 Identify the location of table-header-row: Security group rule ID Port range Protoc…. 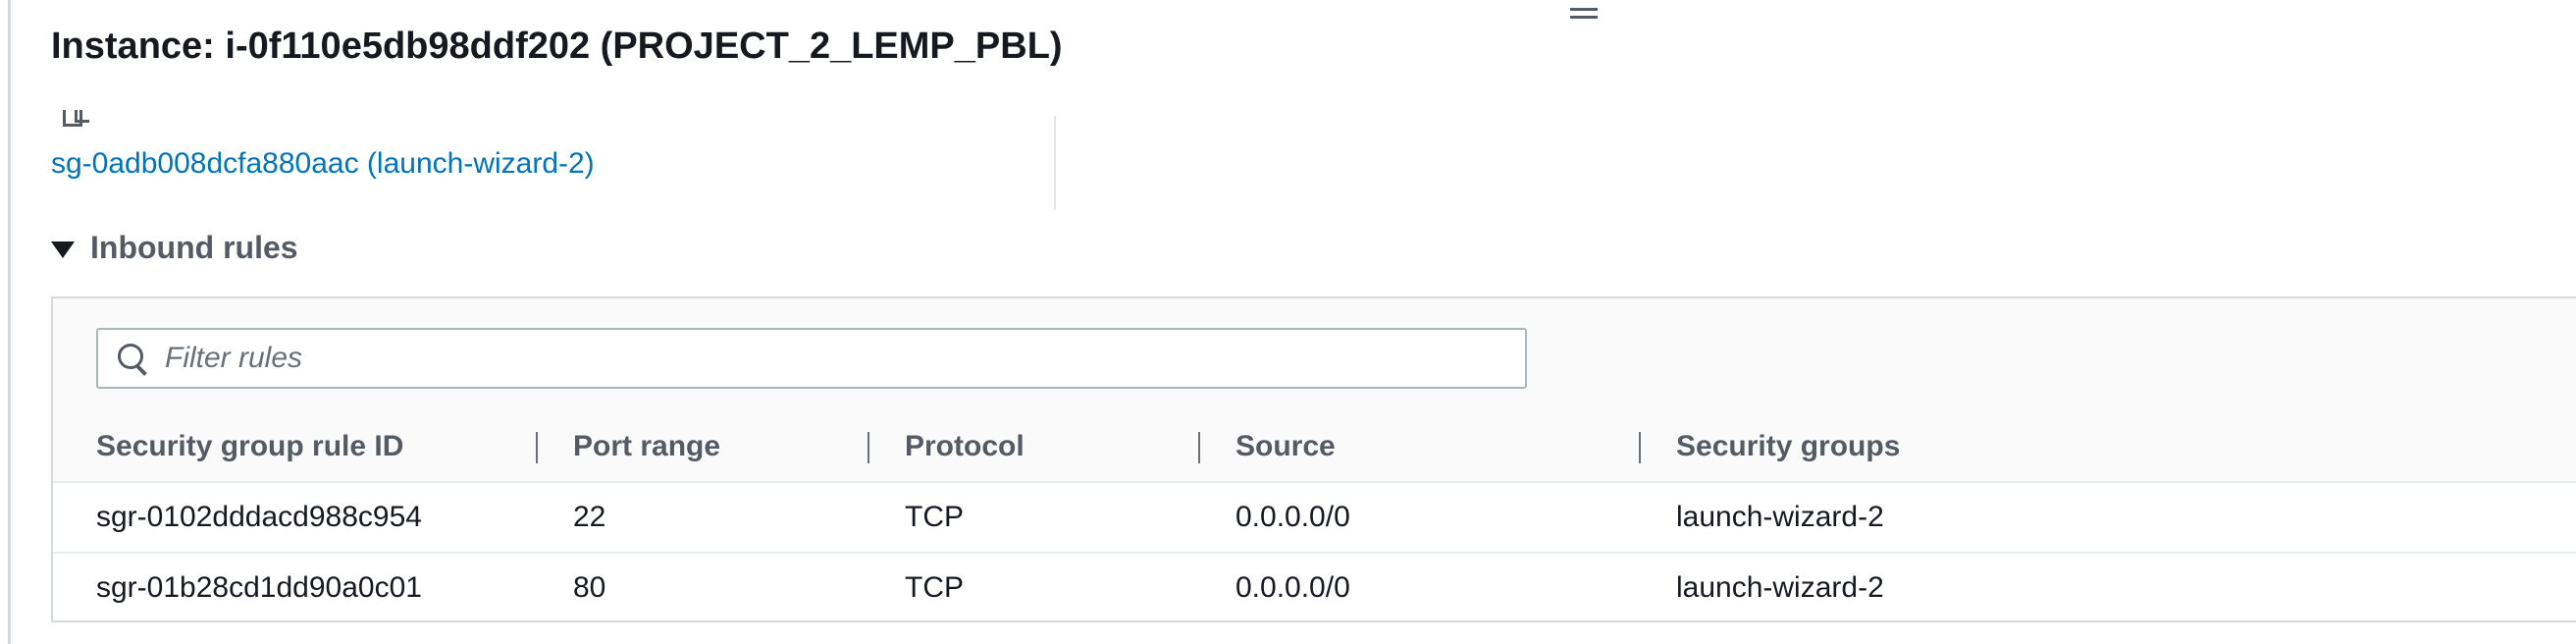
(1314, 447).